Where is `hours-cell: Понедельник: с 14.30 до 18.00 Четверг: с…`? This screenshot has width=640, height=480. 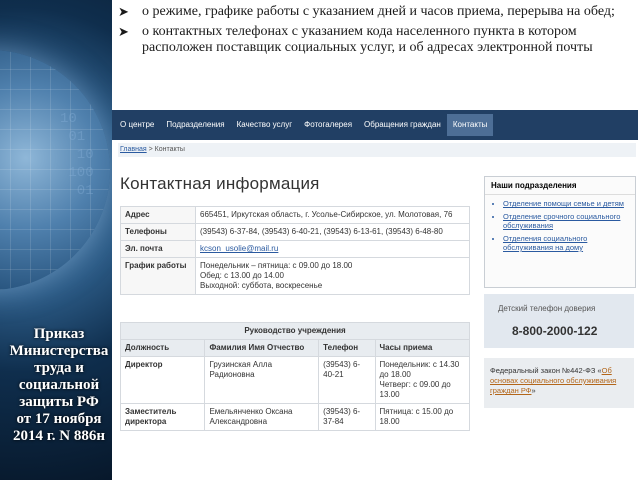 hours-cell: Понедельник: с 14.30 до 18.00 Четверг: с… is located at coordinates (422, 380).